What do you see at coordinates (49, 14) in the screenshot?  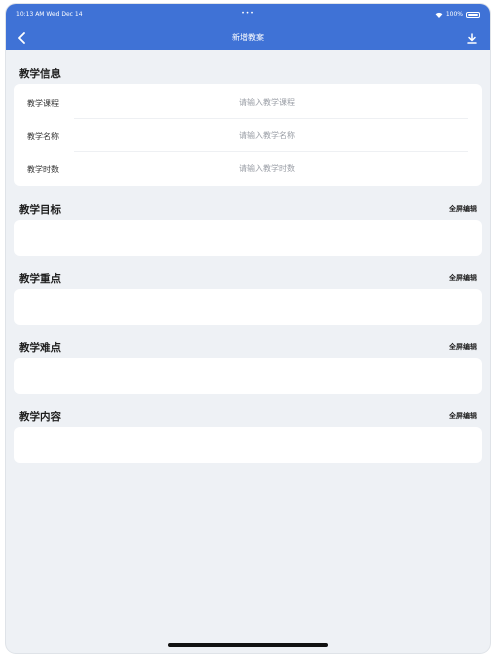 I see `status-time: 10:13 AM Wed Dec 14` at bounding box center [49, 14].